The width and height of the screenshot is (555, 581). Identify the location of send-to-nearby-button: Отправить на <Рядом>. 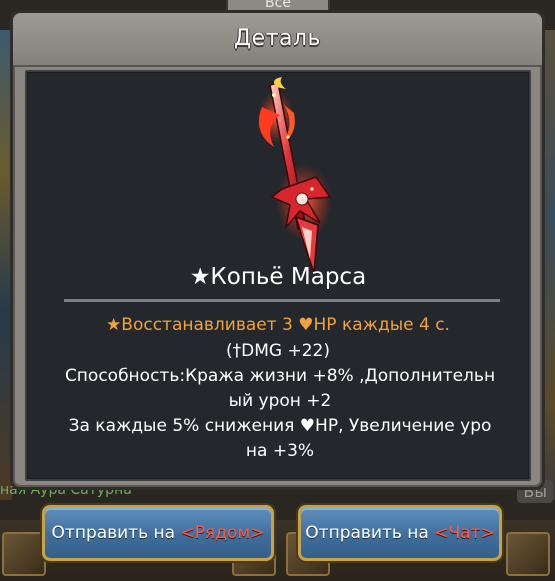
(158, 533).